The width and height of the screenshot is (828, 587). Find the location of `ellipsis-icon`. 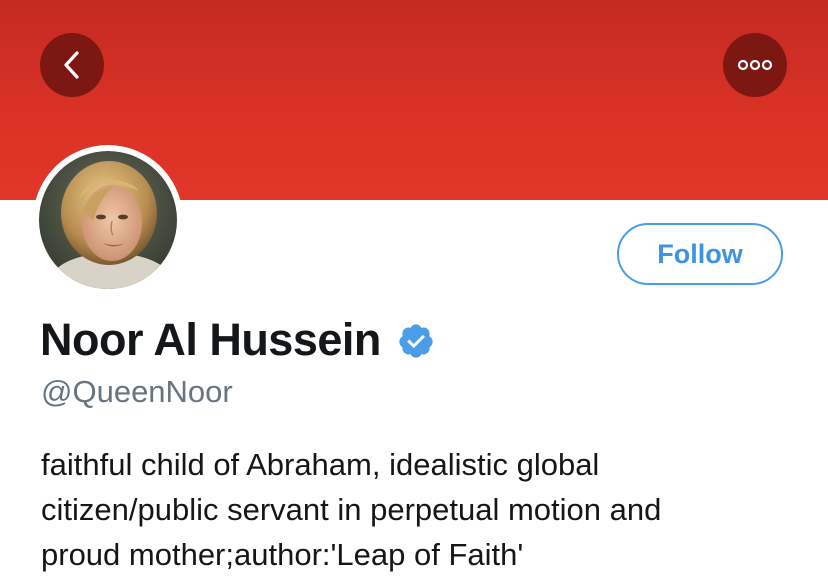

ellipsis-icon is located at coordinates (755, 65).